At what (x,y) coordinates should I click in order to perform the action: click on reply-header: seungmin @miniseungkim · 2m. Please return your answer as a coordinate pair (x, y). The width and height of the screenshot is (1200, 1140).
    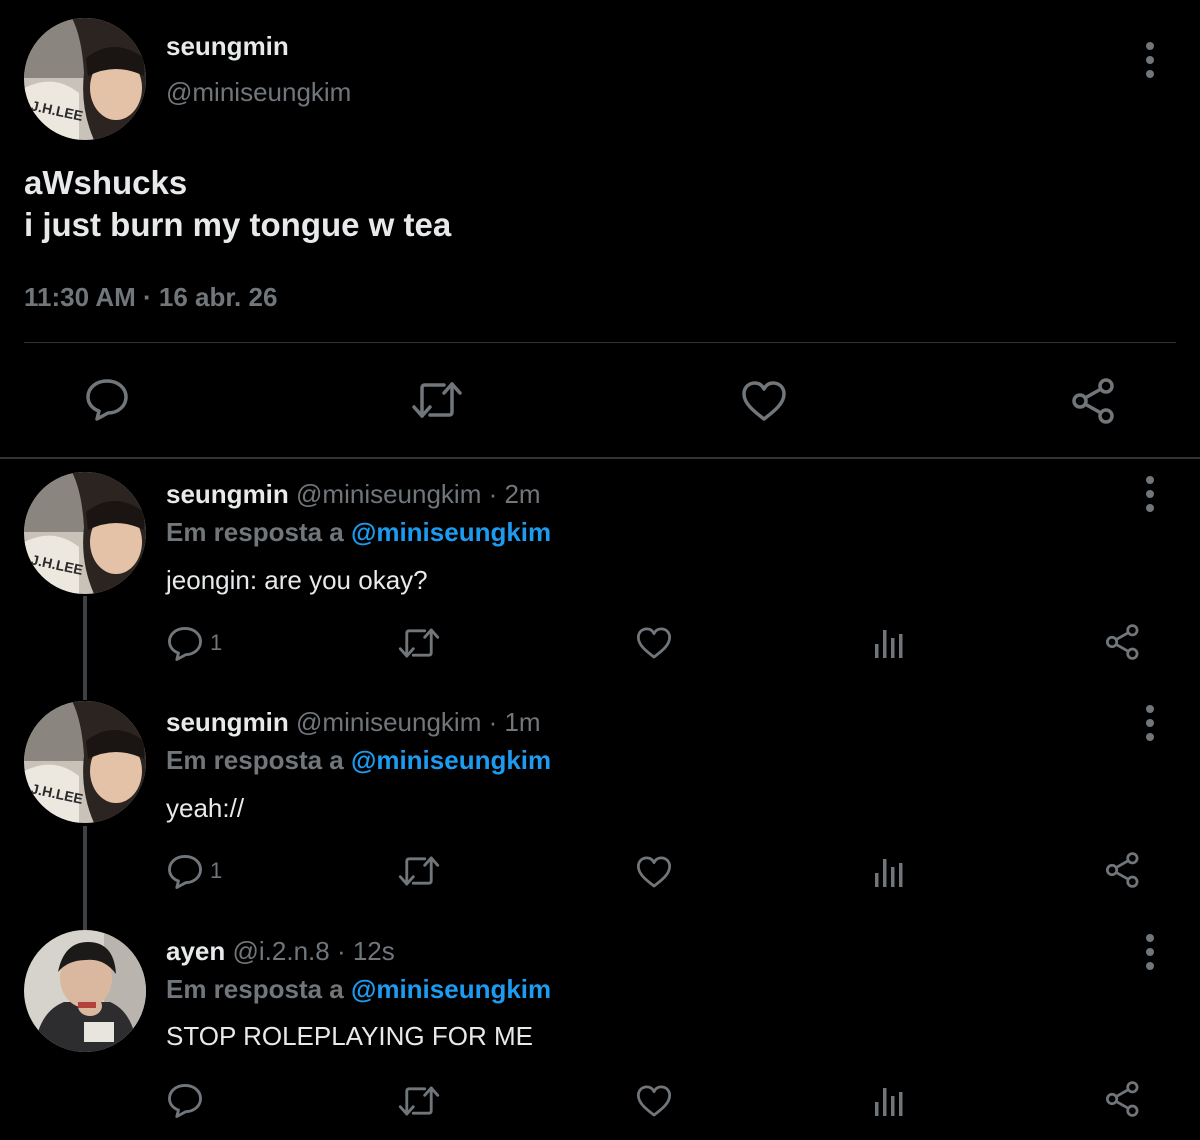
    Looking at the image, I should click on (353, 494).